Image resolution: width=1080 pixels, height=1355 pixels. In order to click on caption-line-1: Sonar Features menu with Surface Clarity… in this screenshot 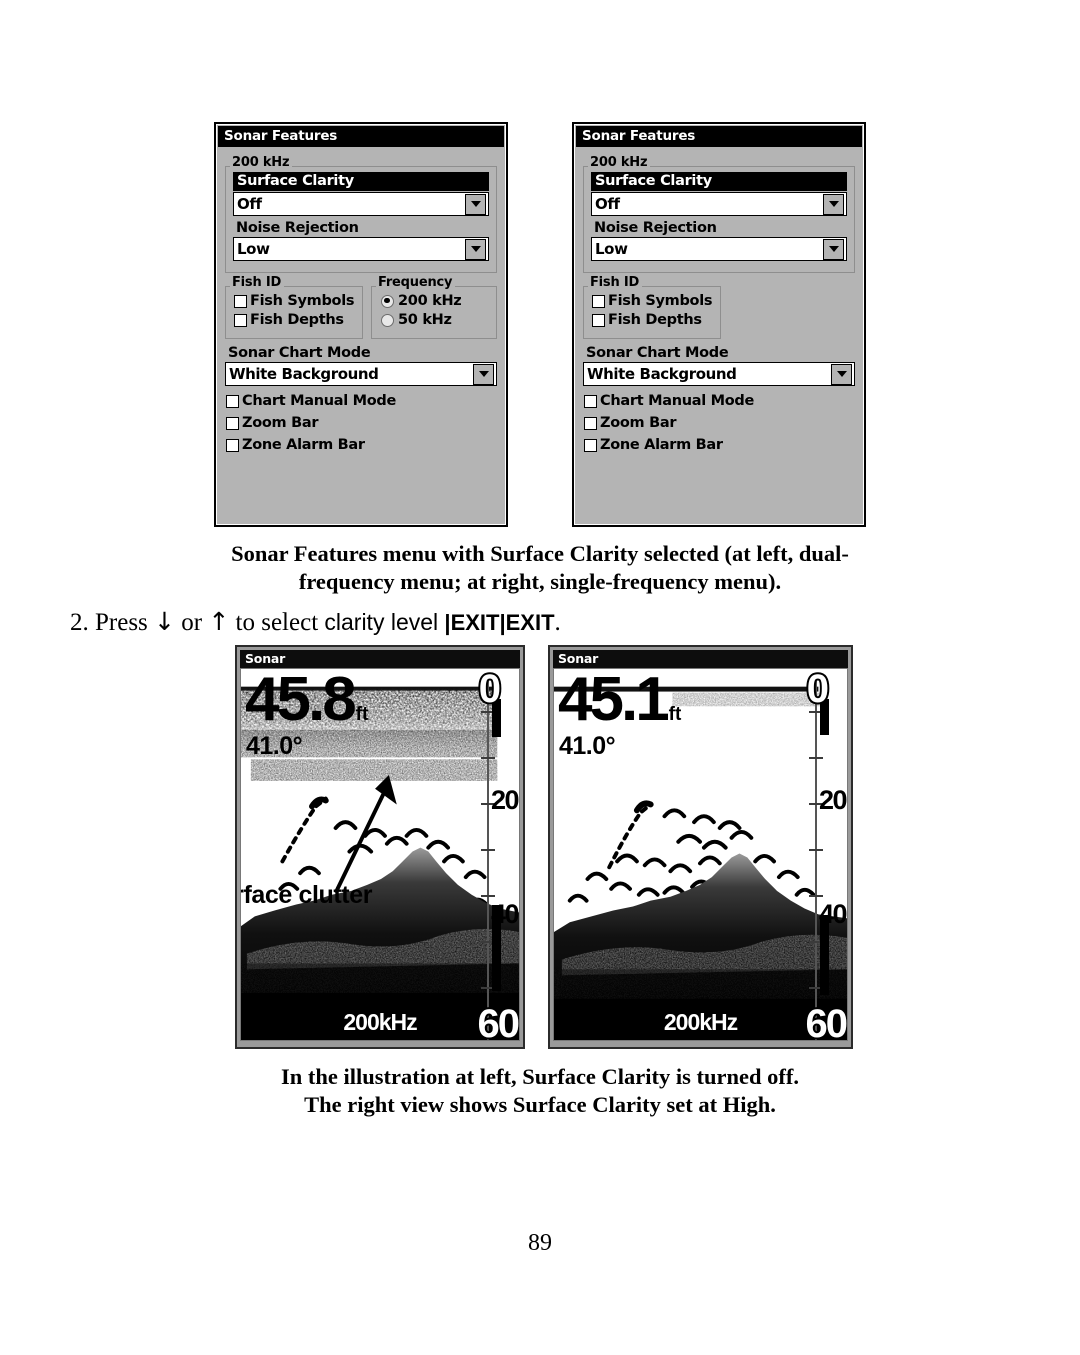, I will do `click(540, 553)`.